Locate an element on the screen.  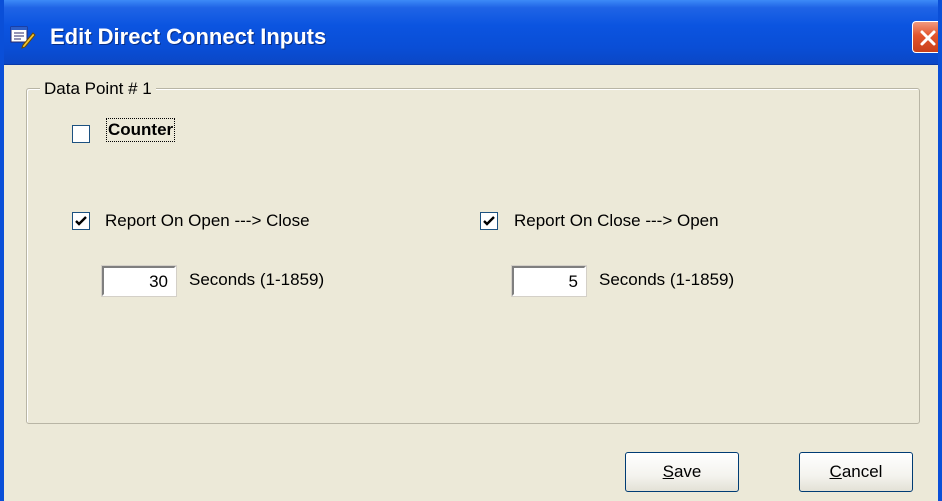
title-bar: Edit Direct Connect Inputs is located at coordinates (471, 32).